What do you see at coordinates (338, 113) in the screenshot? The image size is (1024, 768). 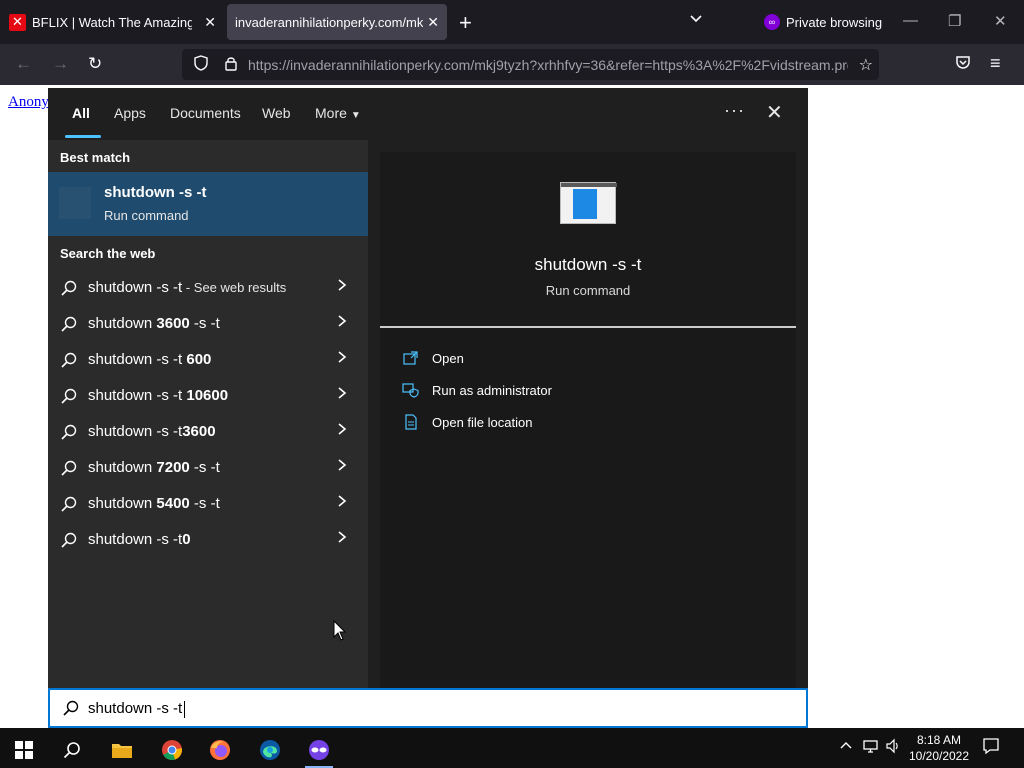 I see `tab-more: More ▼` at bounding box center [338, 113].